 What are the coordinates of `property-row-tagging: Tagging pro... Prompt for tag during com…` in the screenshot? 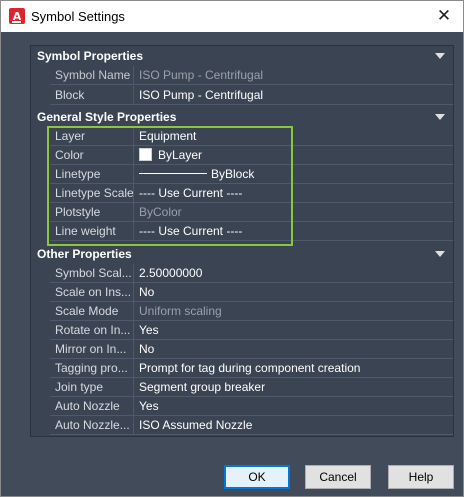 It's located at (251, 368).